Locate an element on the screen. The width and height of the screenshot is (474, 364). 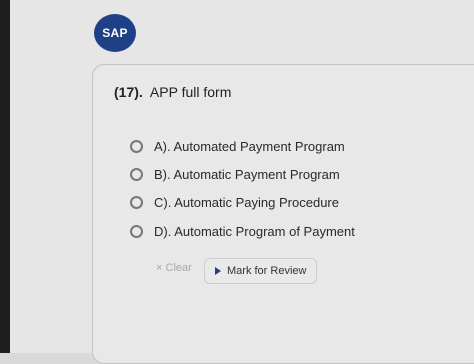
clear-button: × Clear is located at coordinates (174, 268).